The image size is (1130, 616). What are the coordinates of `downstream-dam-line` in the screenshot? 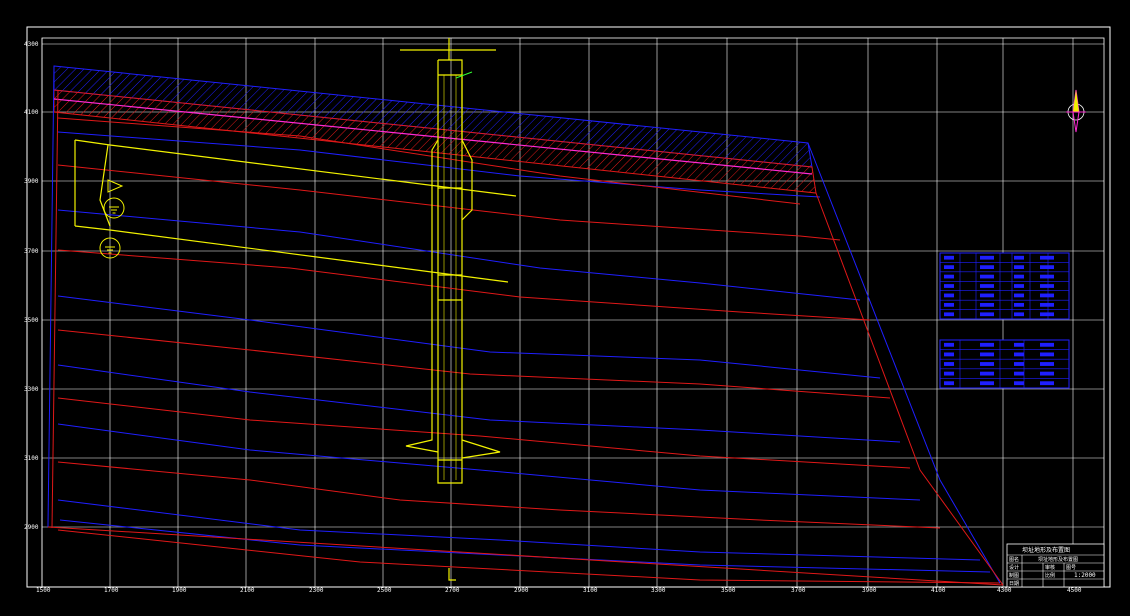 It's located at (291, 254).